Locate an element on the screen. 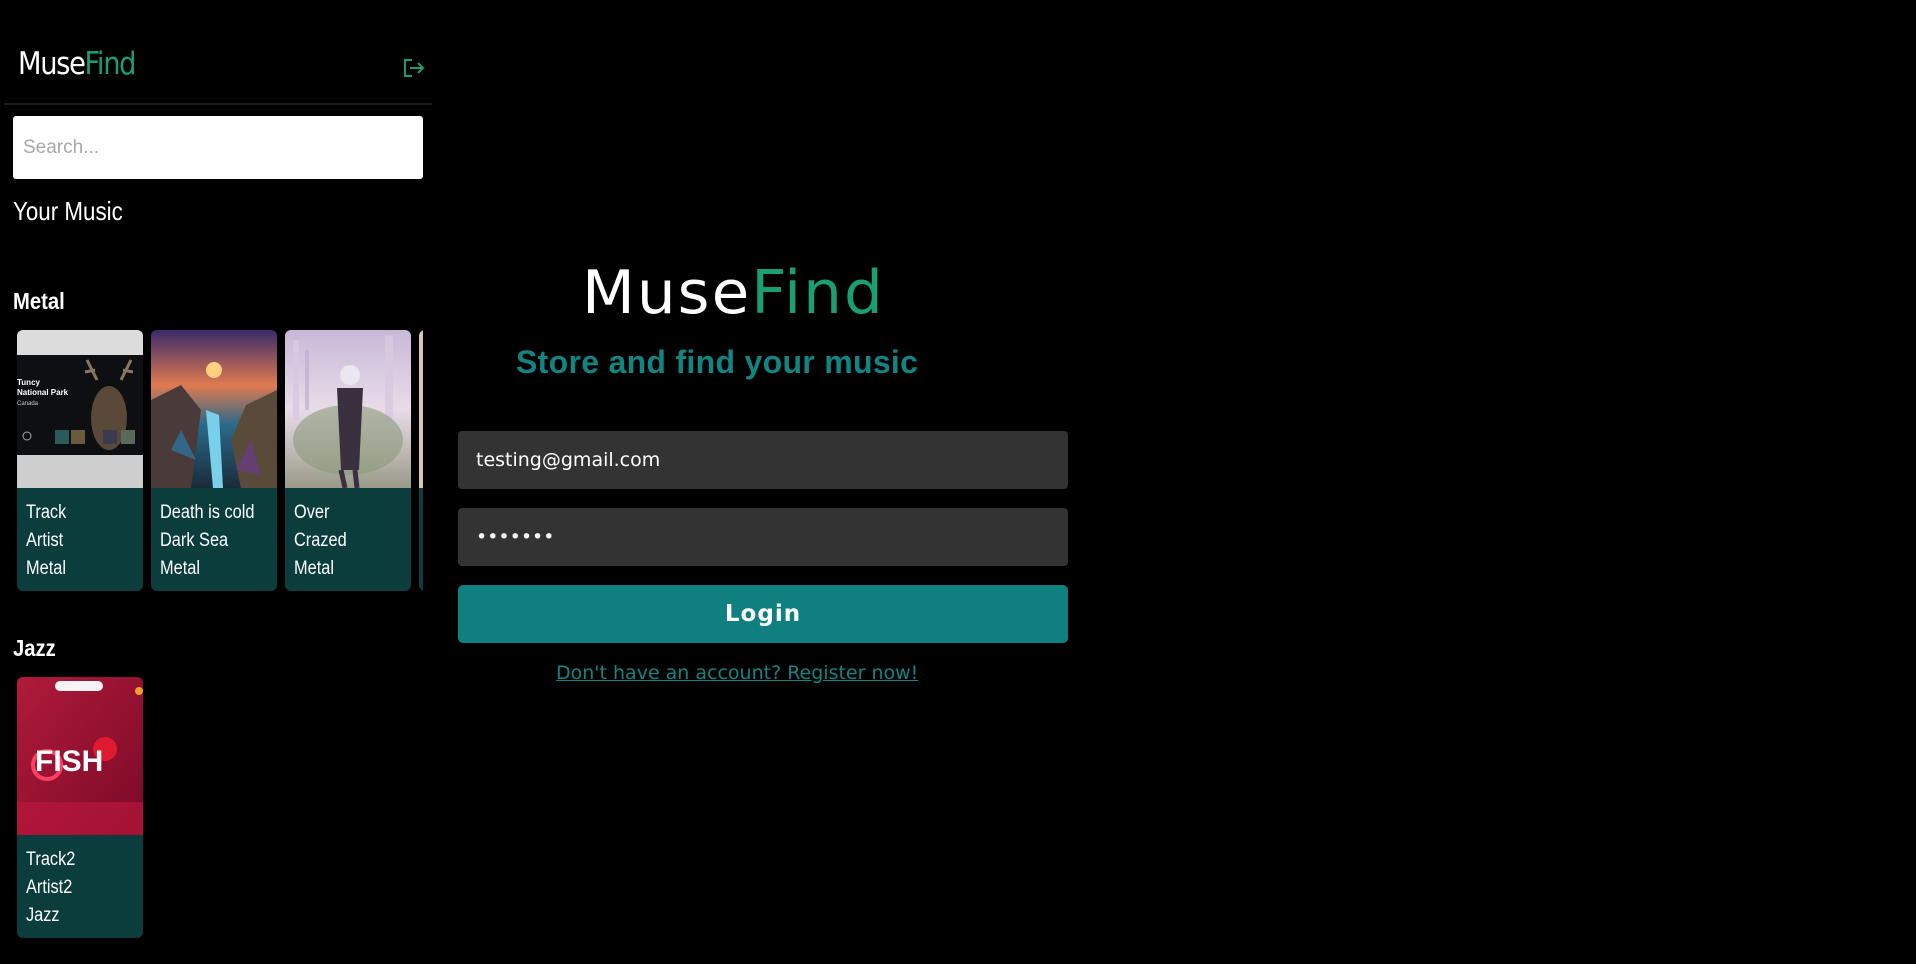  sidebar-header: MuseFind is located at coordinates (218, 52).